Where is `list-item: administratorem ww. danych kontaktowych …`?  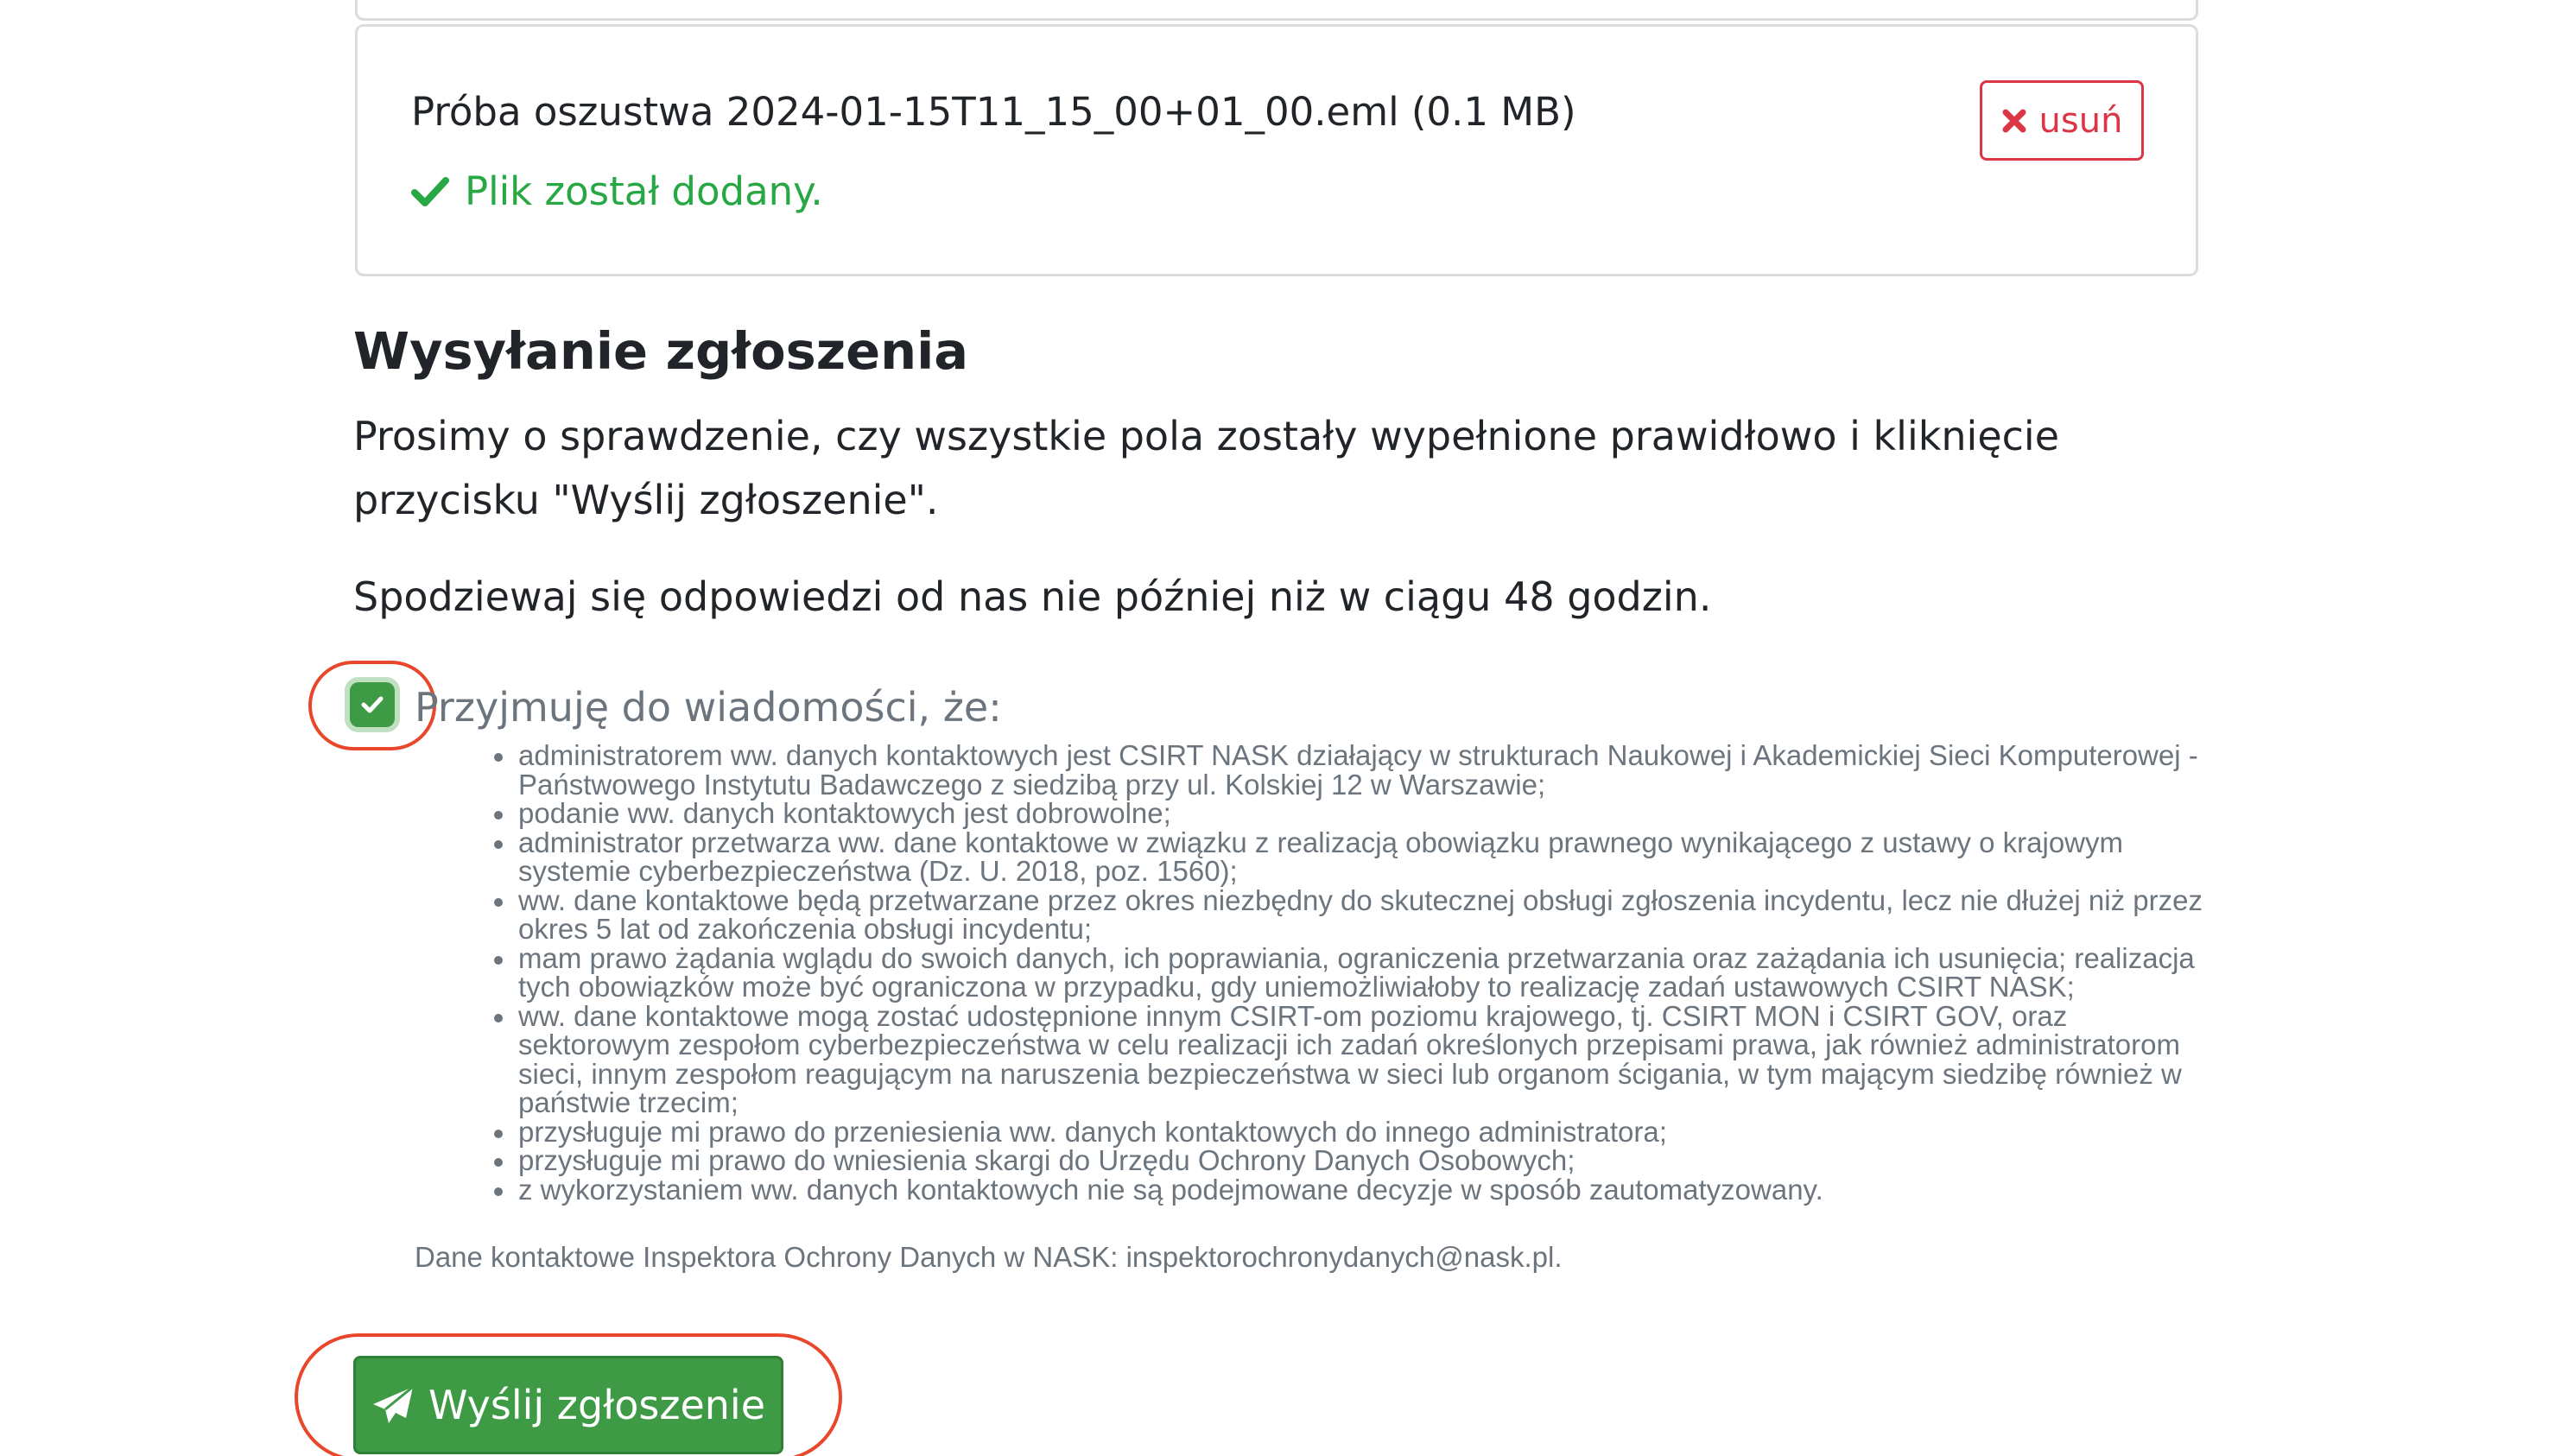
list-item: administratorem ww. danych kontaktowych … is located at coordinates (1352, 770).